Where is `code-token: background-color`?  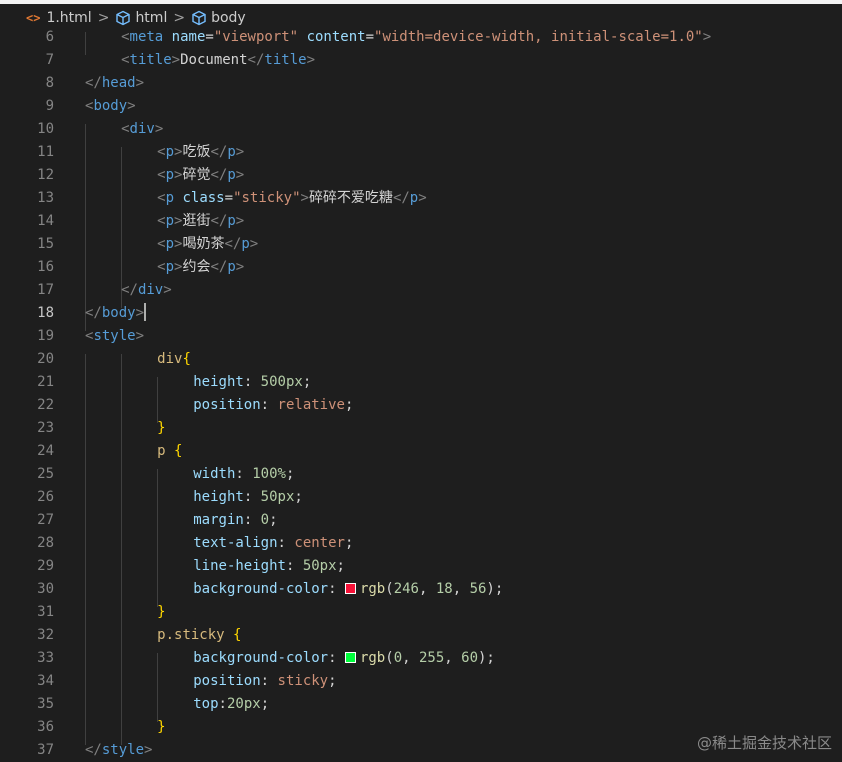 code-token: background-color is located at coordinates (261, 589).